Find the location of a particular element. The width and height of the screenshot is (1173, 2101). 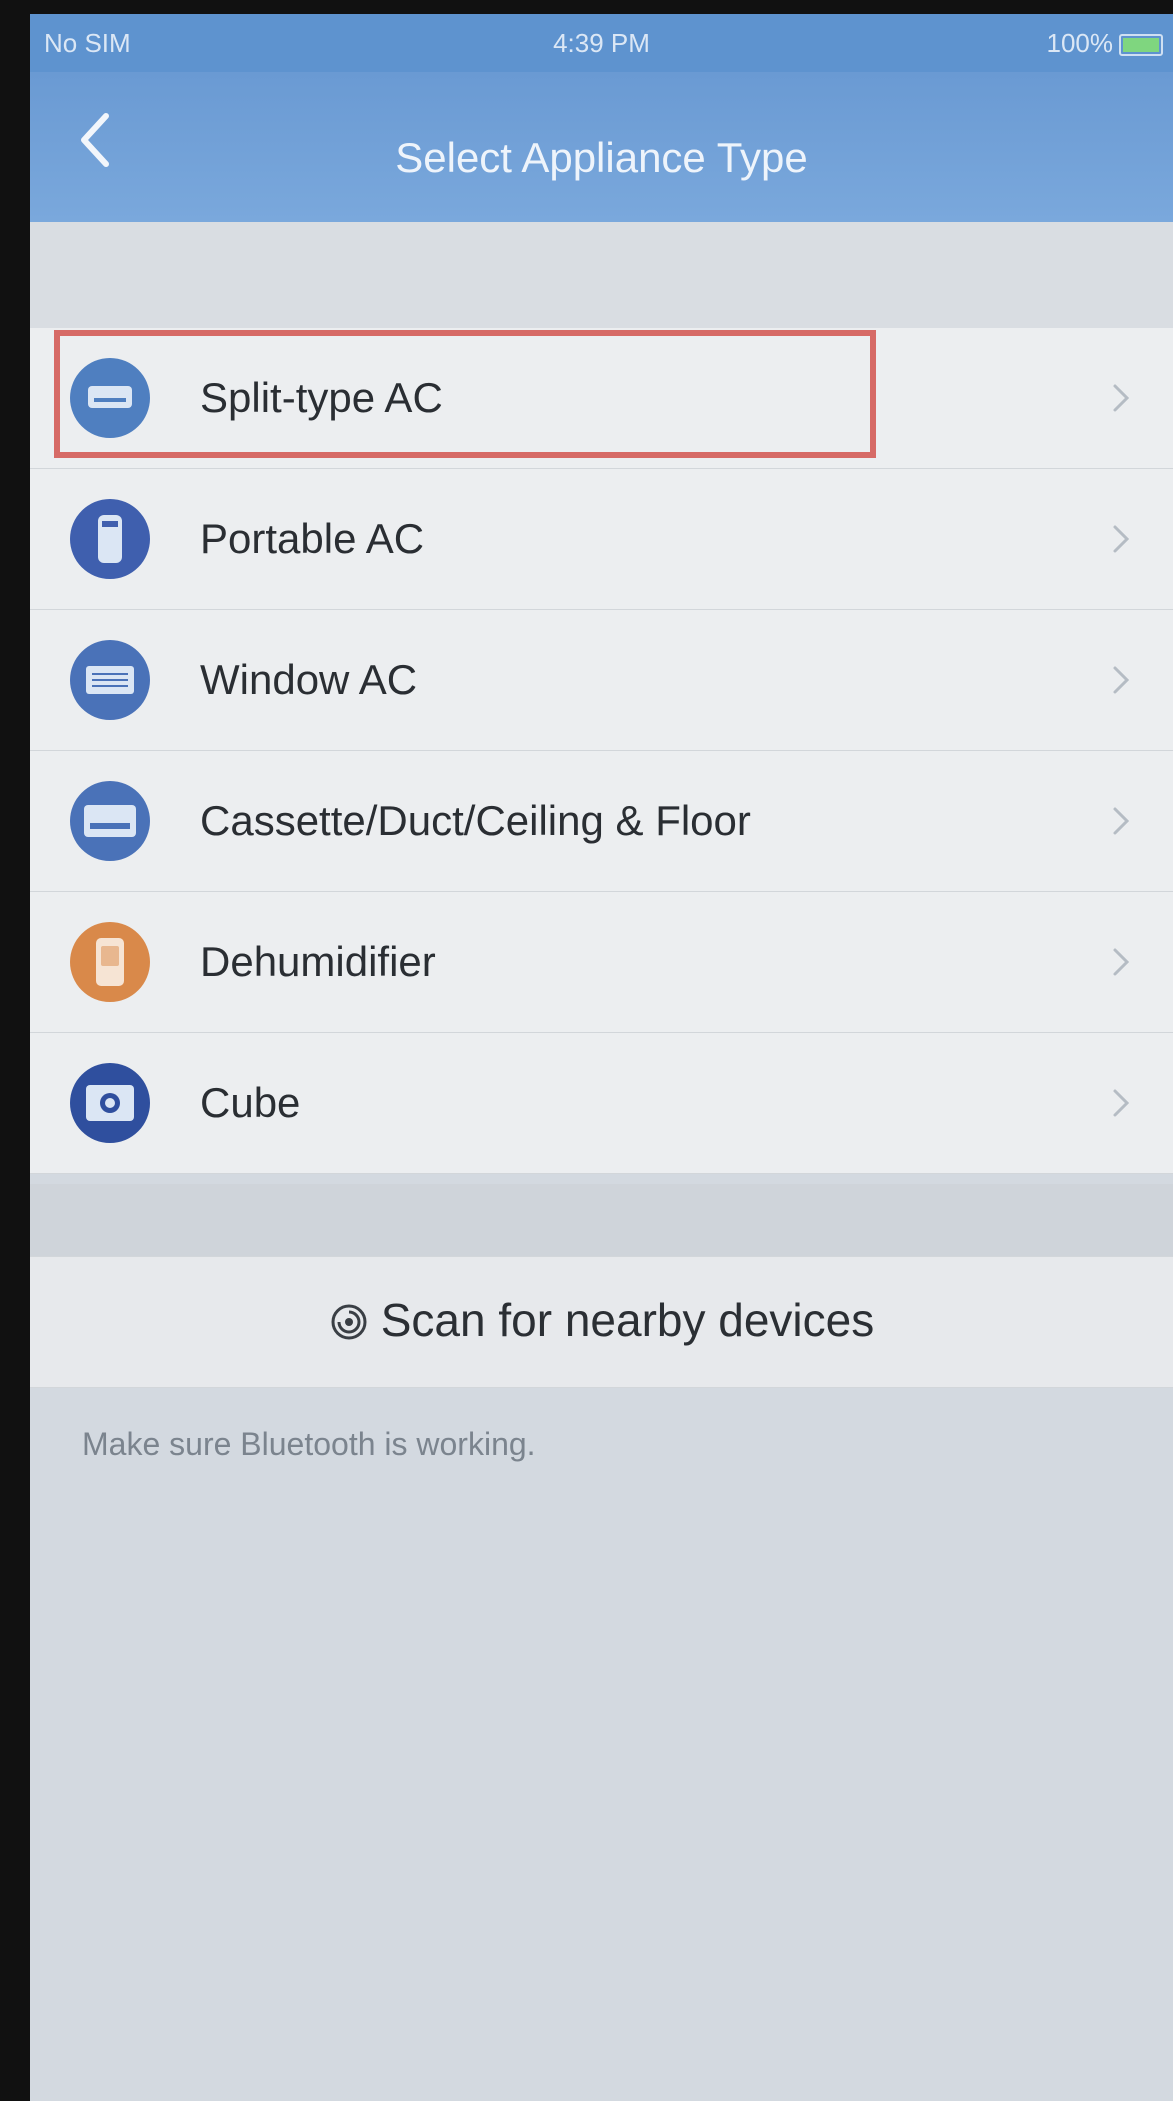

page-title: Select Appliance Type is located at coordinates (601, 157).